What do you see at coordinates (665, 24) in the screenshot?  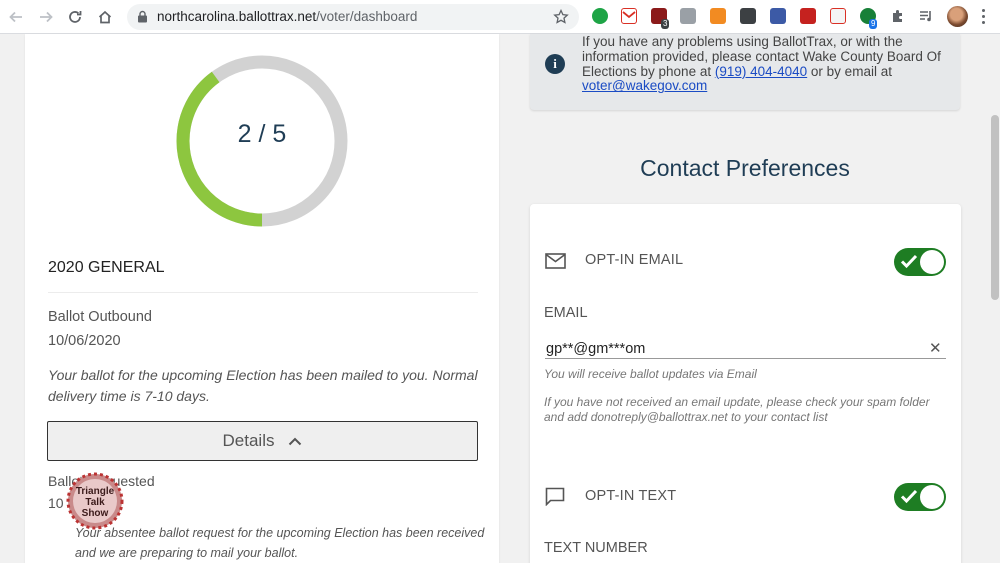 I see `extension-badge: 3` at bounding box center [665, 24].